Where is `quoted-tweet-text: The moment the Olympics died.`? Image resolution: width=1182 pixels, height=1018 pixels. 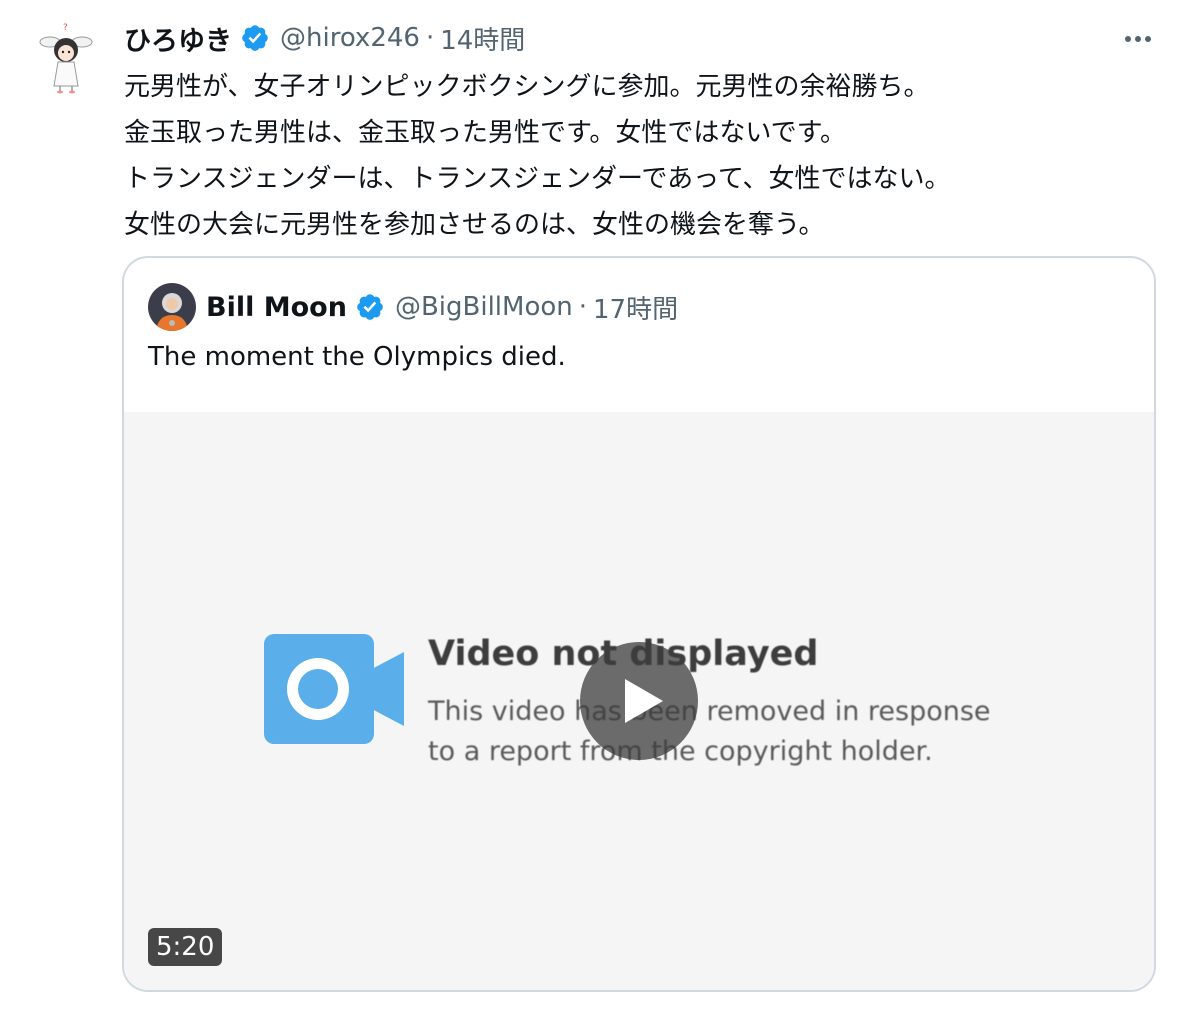
quoted-tweet-text: The moment the Olympics died. is located at coordinates (357, 357).